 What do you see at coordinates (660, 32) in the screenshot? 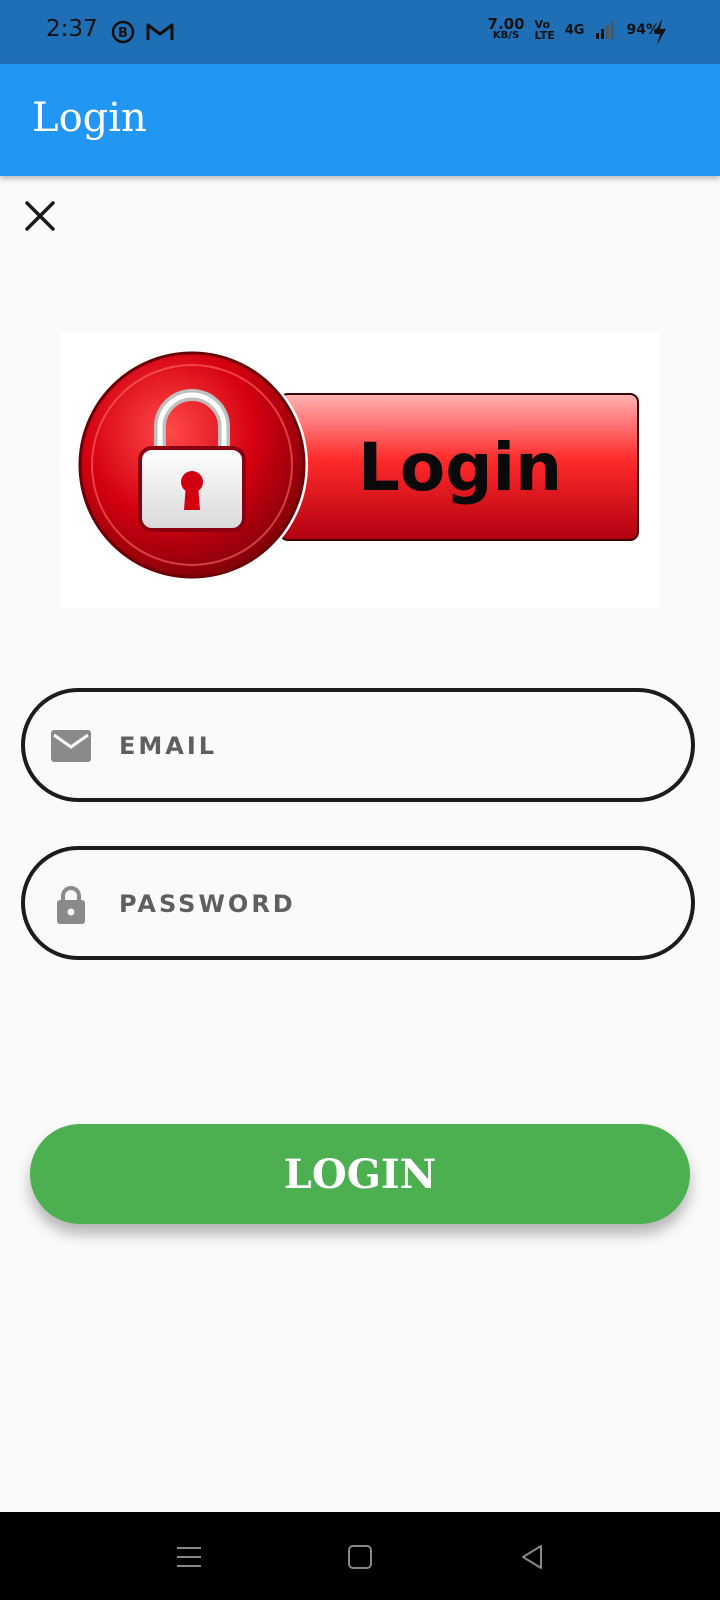
I see `charging-bolt-icon` at bounding box center [660, 32].